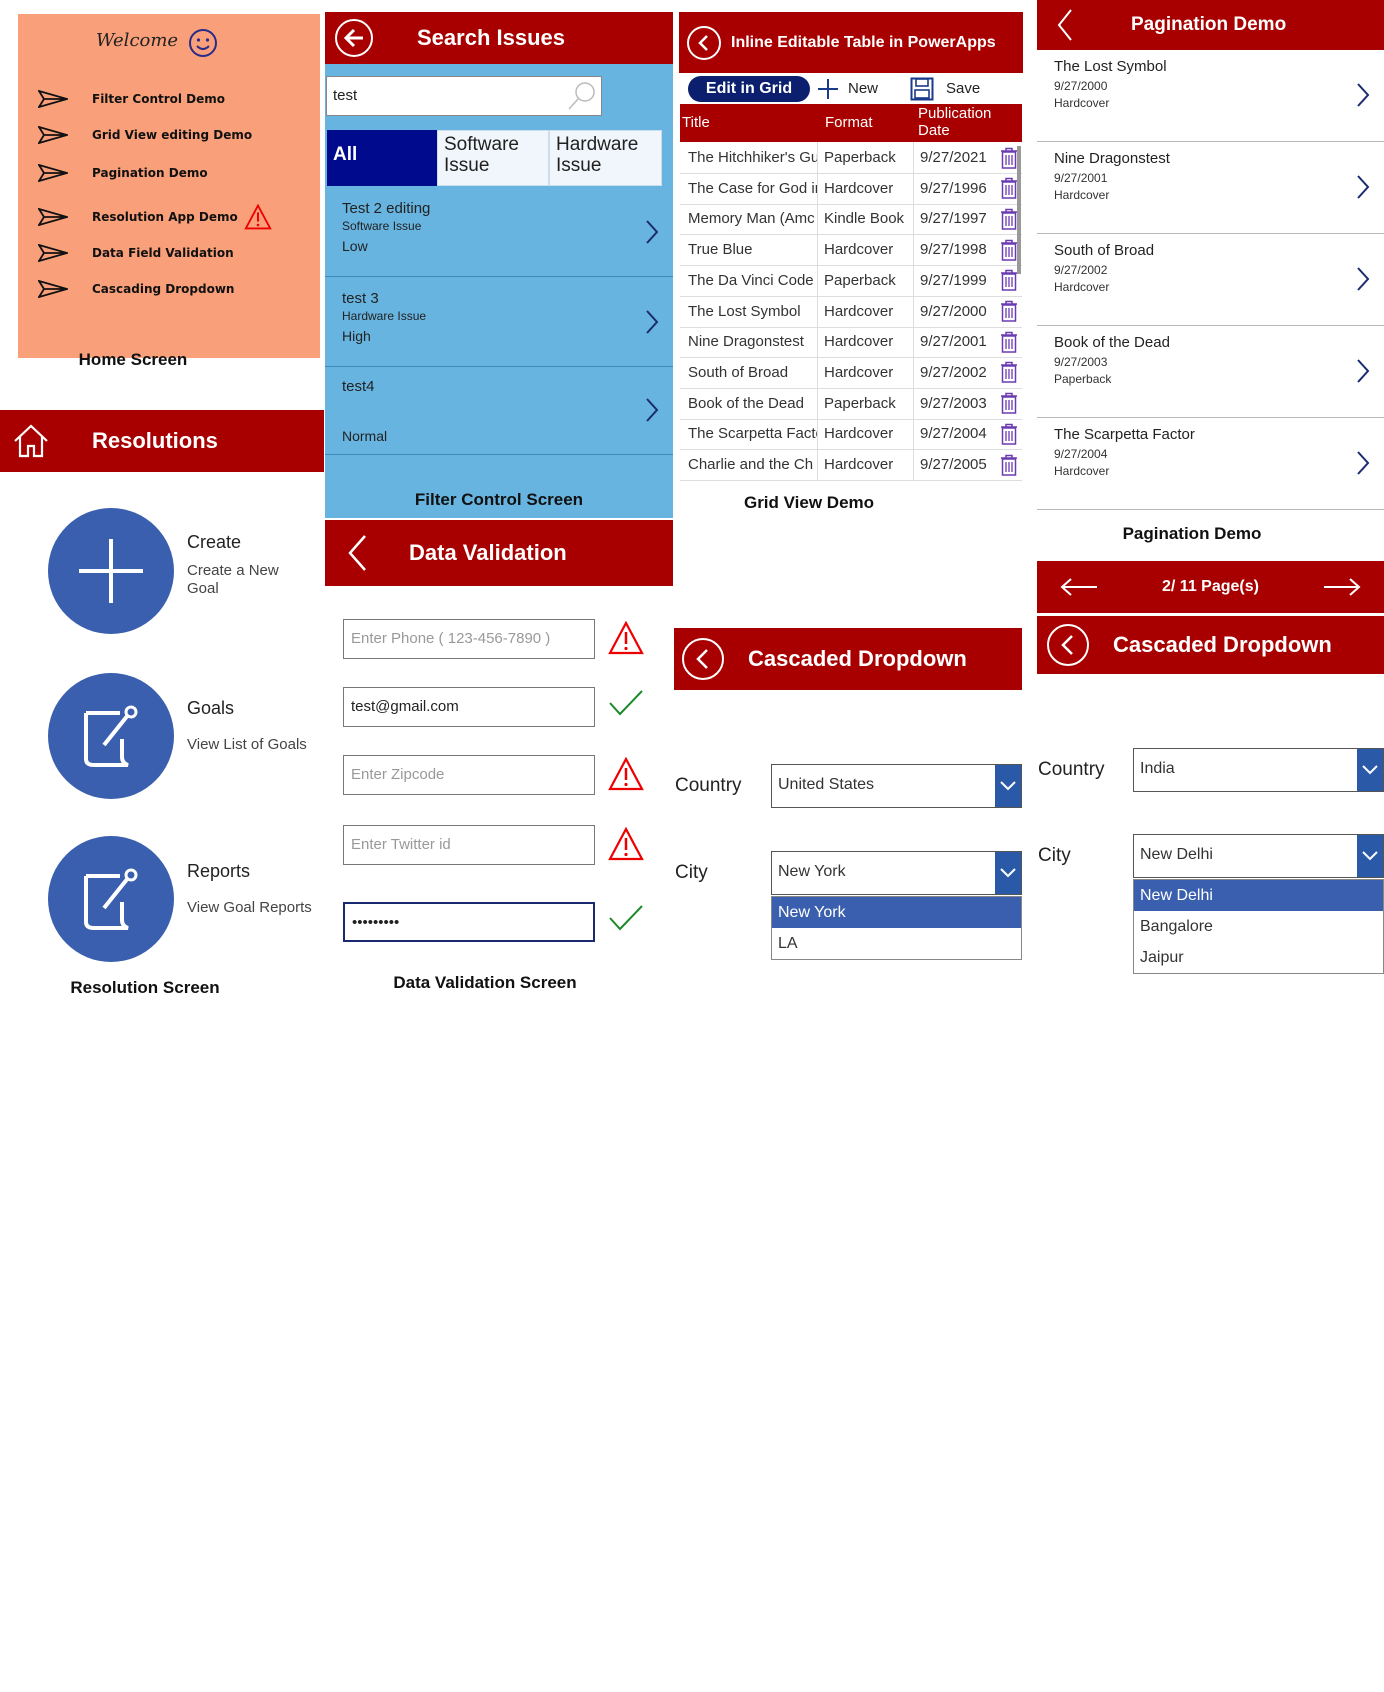 The image size is (1384, 1692). What do you see at coordinates (111, 899) in the screenshot?
I see `reports-button` at bounding box center [111, 899].